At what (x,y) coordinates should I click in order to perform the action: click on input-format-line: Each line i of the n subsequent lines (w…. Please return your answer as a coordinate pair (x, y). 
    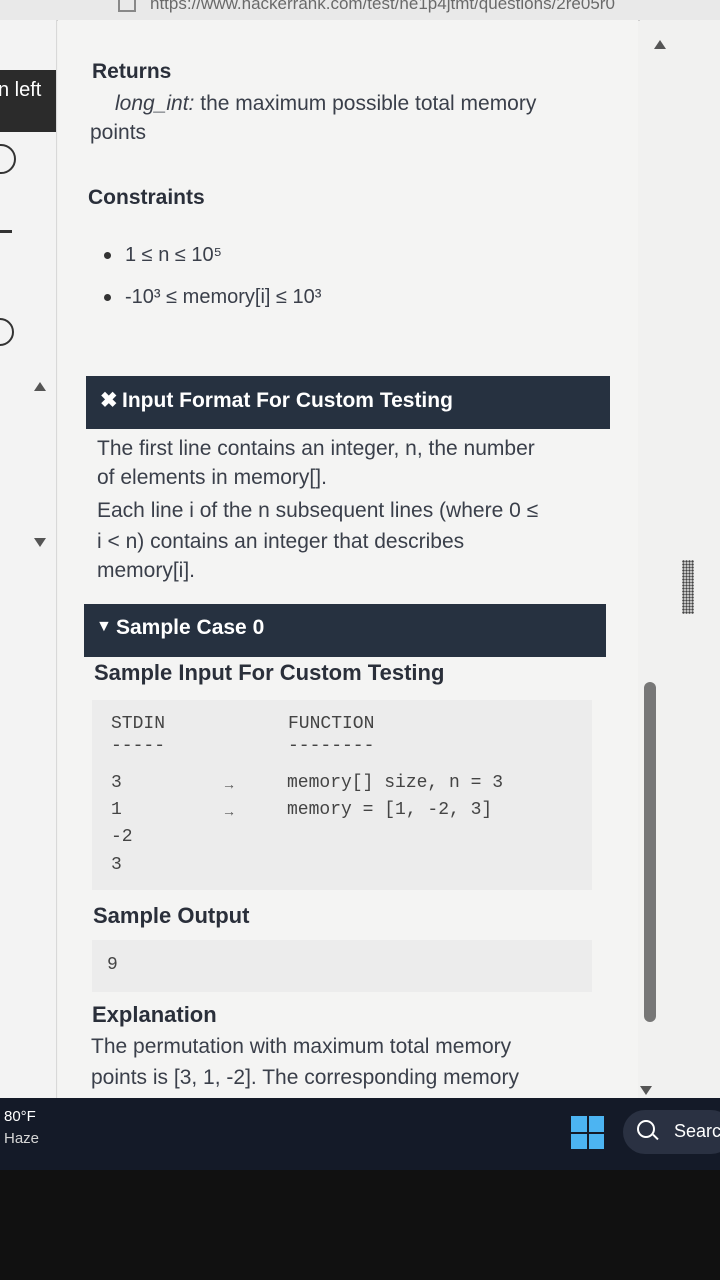
    Looking at the image, I should click on (318, 510).